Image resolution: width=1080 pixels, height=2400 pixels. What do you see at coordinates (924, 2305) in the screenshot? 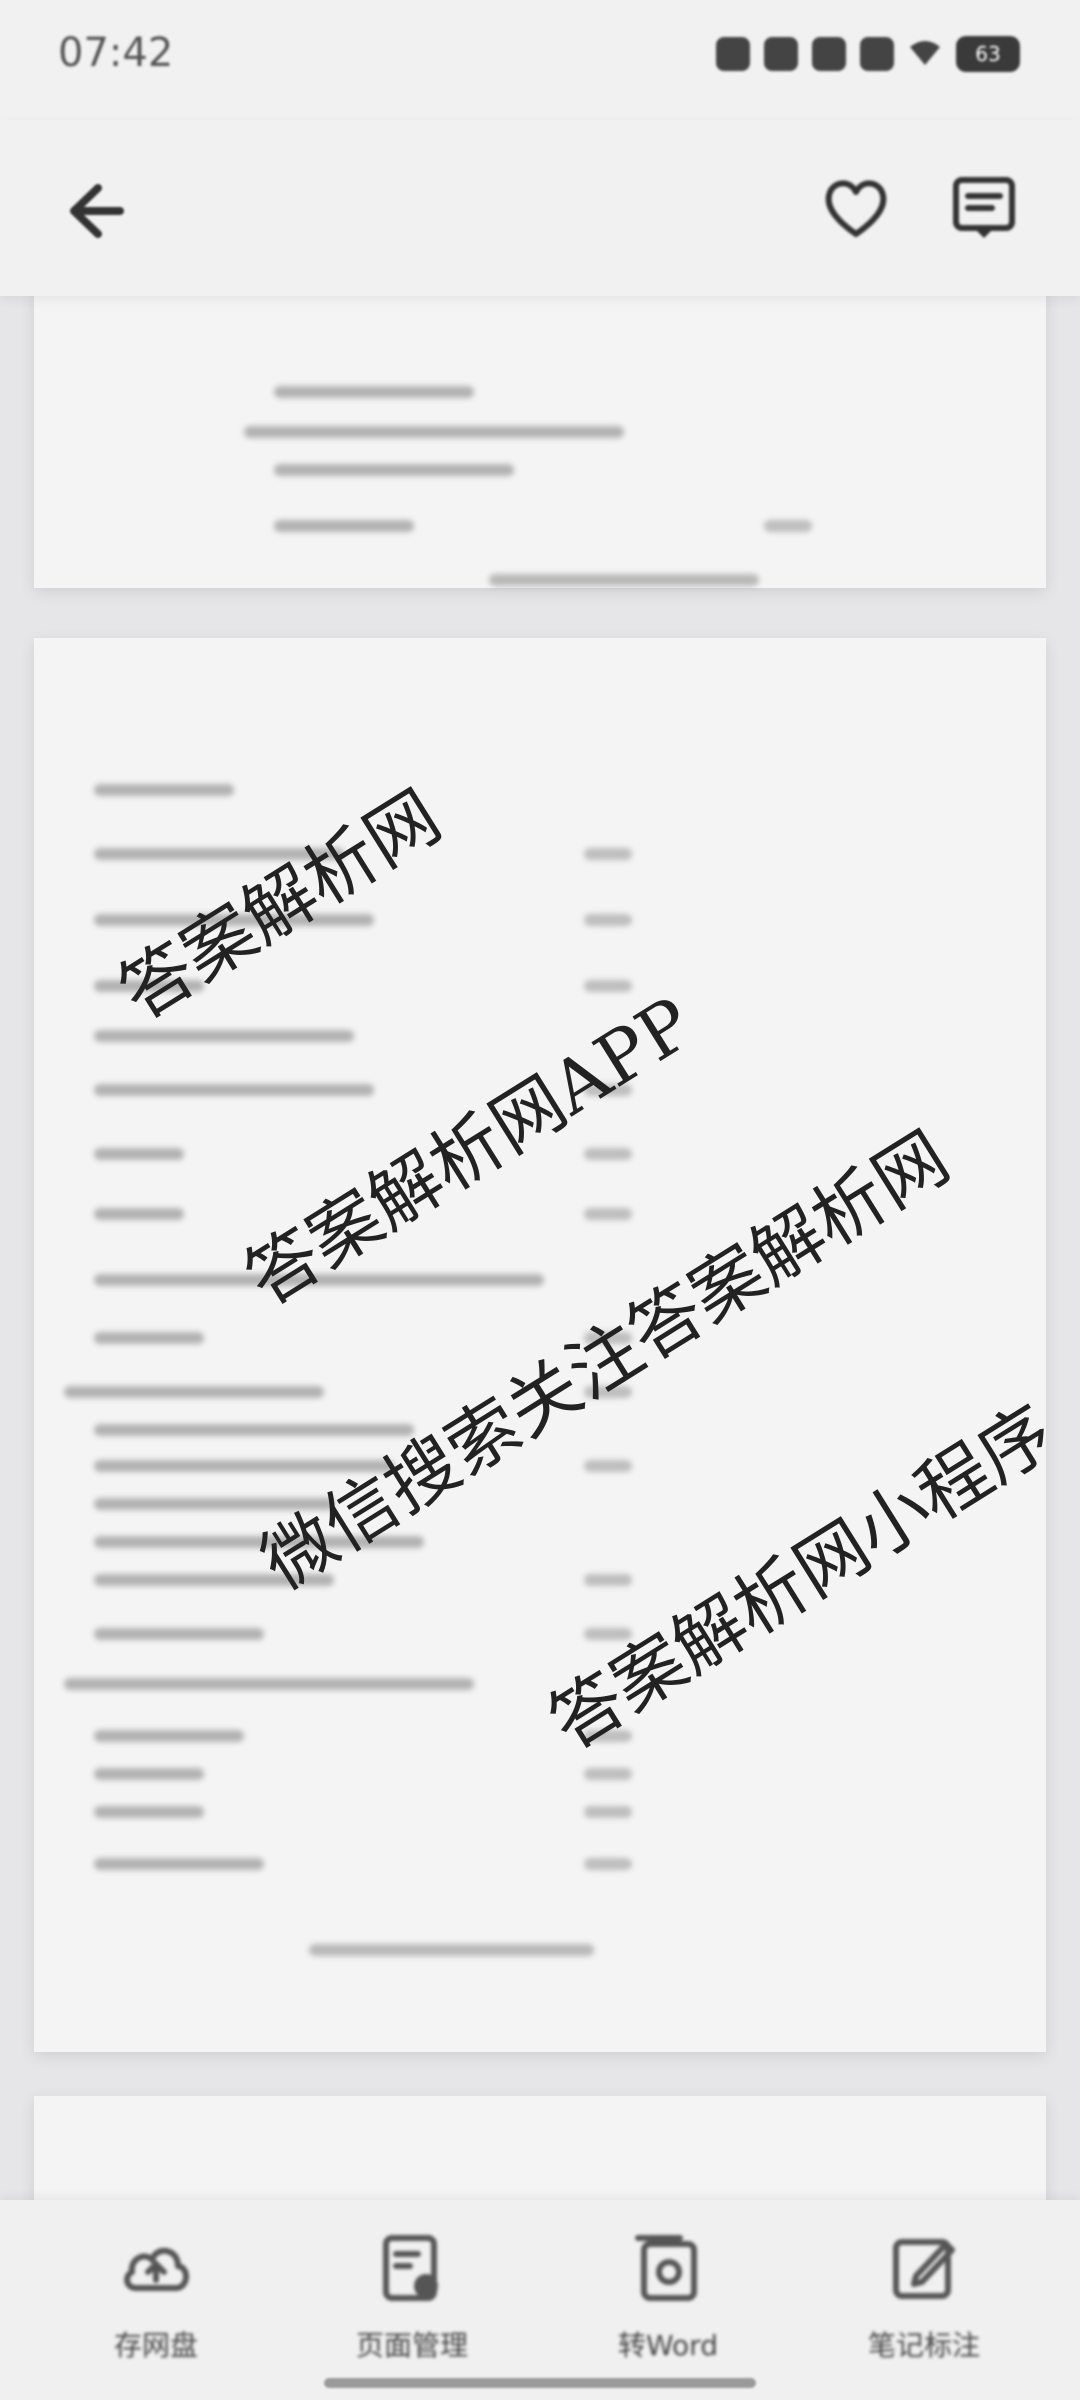
I see `note-annotate-button: 笔记标注` at bounding box center [924, 2305].